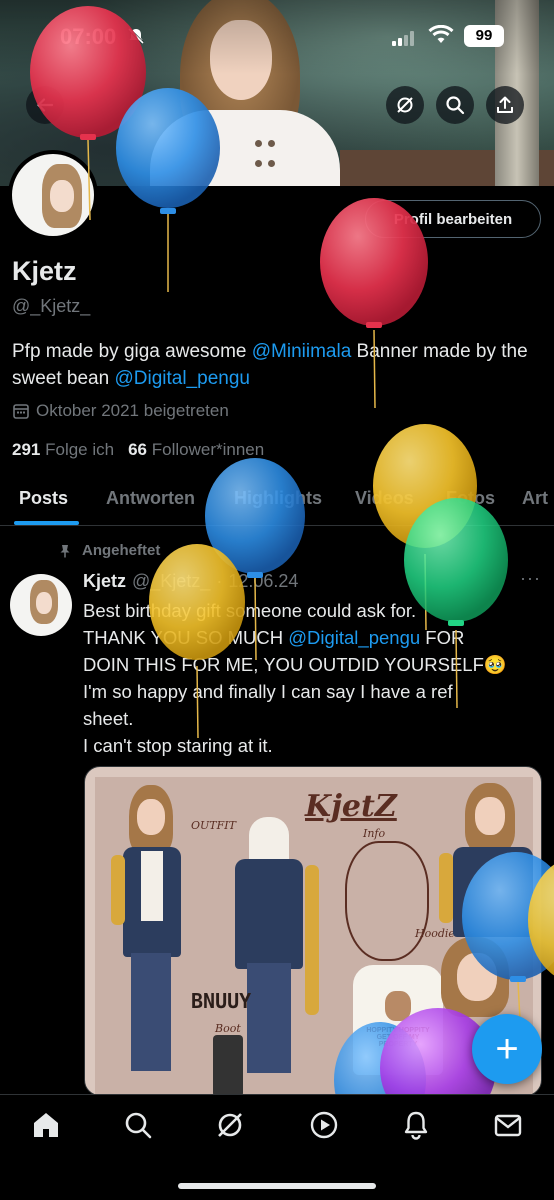  Describe the element at coordinates (51, 306) in the screenshot. I see `profile-handle: @_Kjetz_` at that location.